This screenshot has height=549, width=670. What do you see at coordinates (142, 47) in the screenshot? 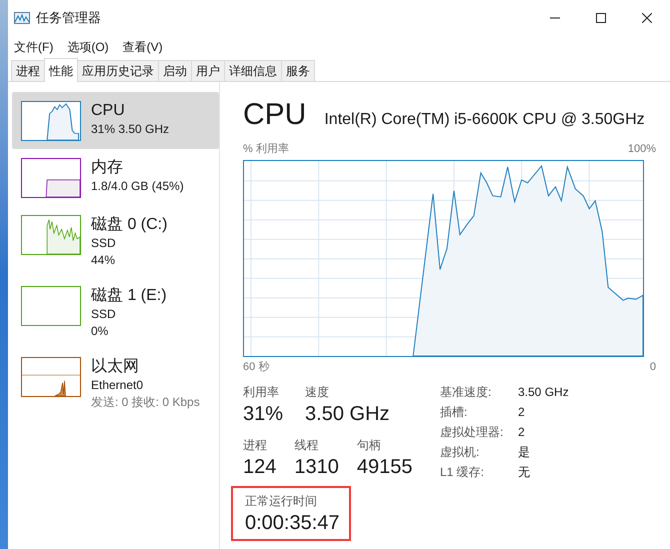
I see `menu-item: 查看(V)` at bounding box center [142, 47].